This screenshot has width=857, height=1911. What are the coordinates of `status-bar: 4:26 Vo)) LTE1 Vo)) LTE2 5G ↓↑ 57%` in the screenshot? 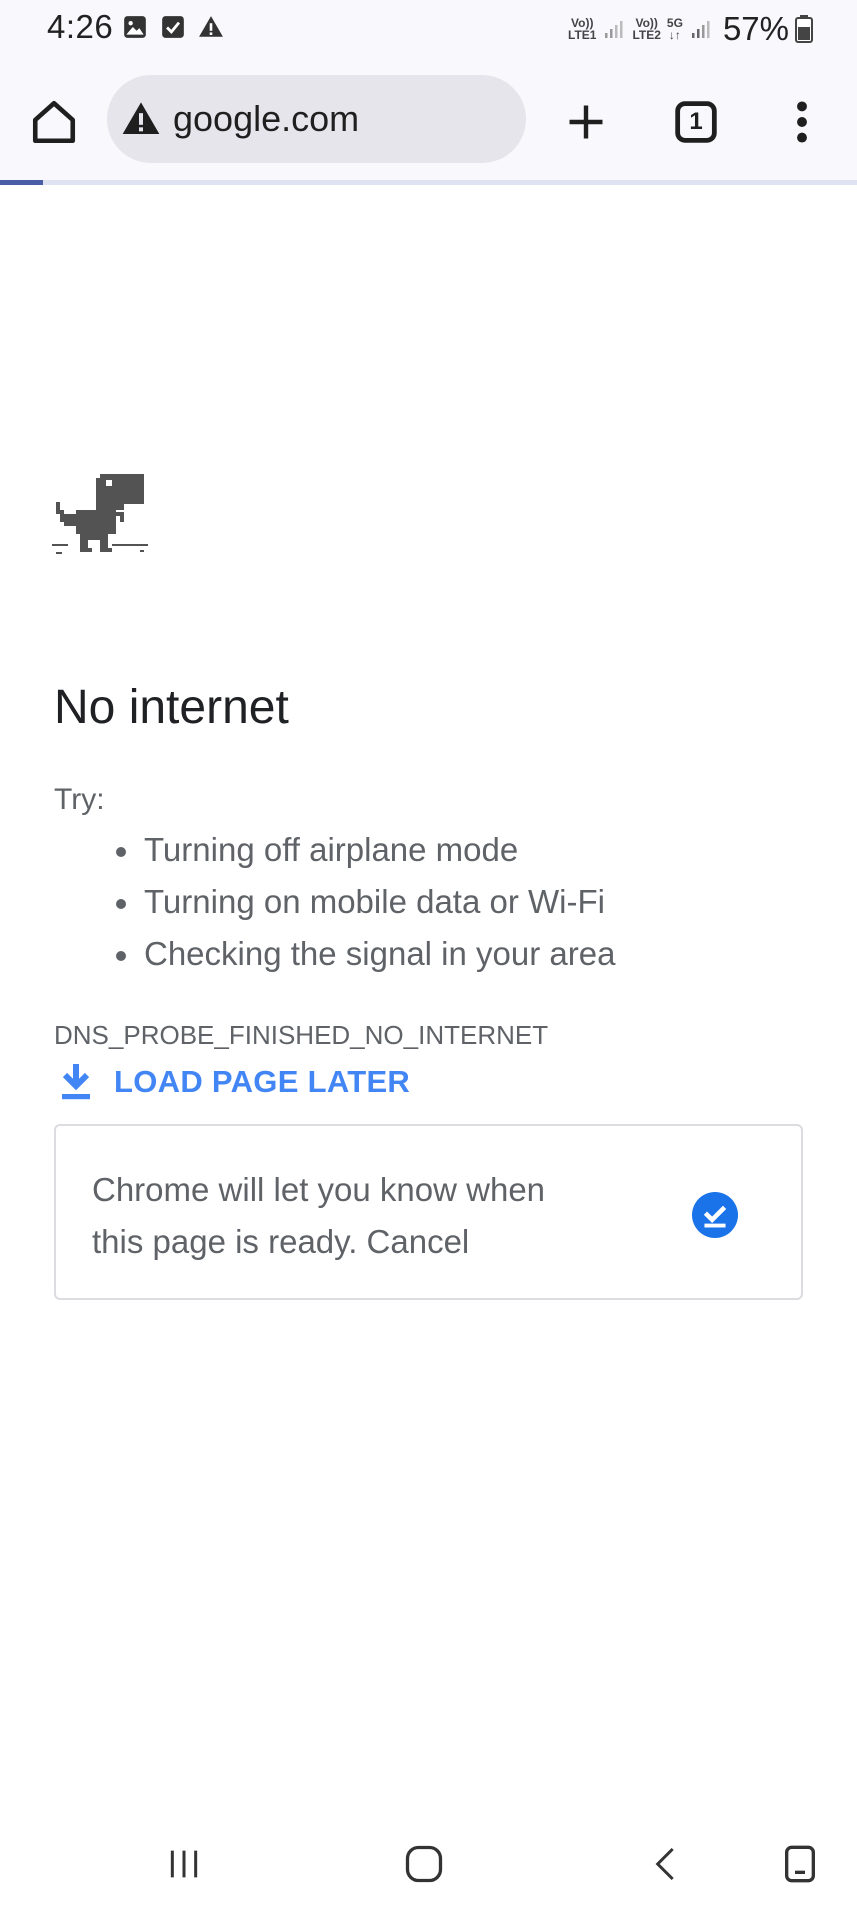 It's located at (428, 31).